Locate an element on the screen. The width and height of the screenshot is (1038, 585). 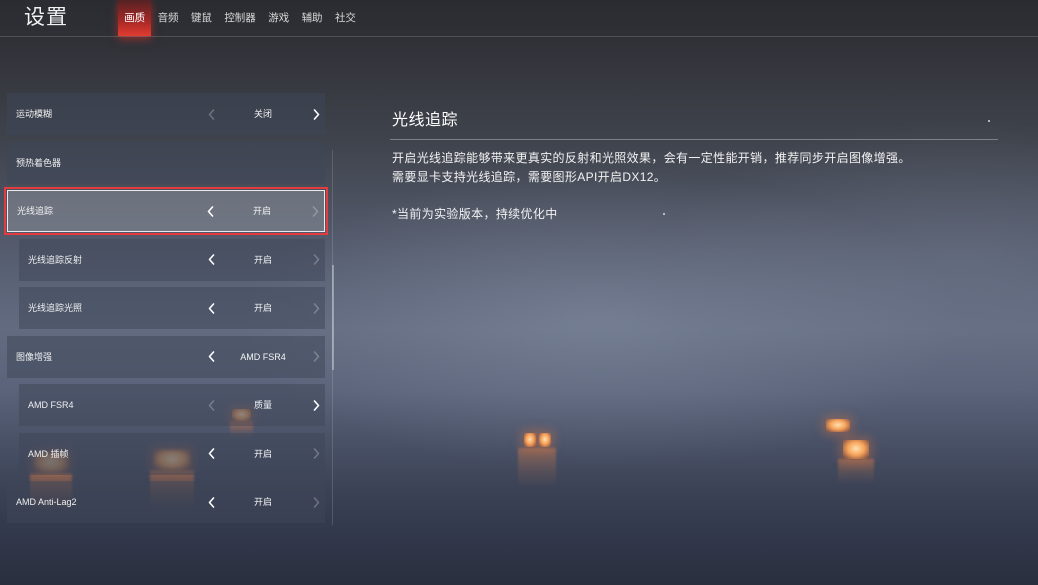
tab-controller: 控制器 is located at coordinates (240, 18).